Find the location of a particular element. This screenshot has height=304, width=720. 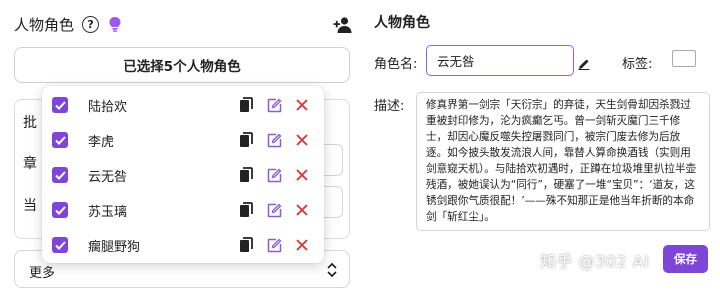

character-header: 人物角色 ? is located at coordinates (68, 24).